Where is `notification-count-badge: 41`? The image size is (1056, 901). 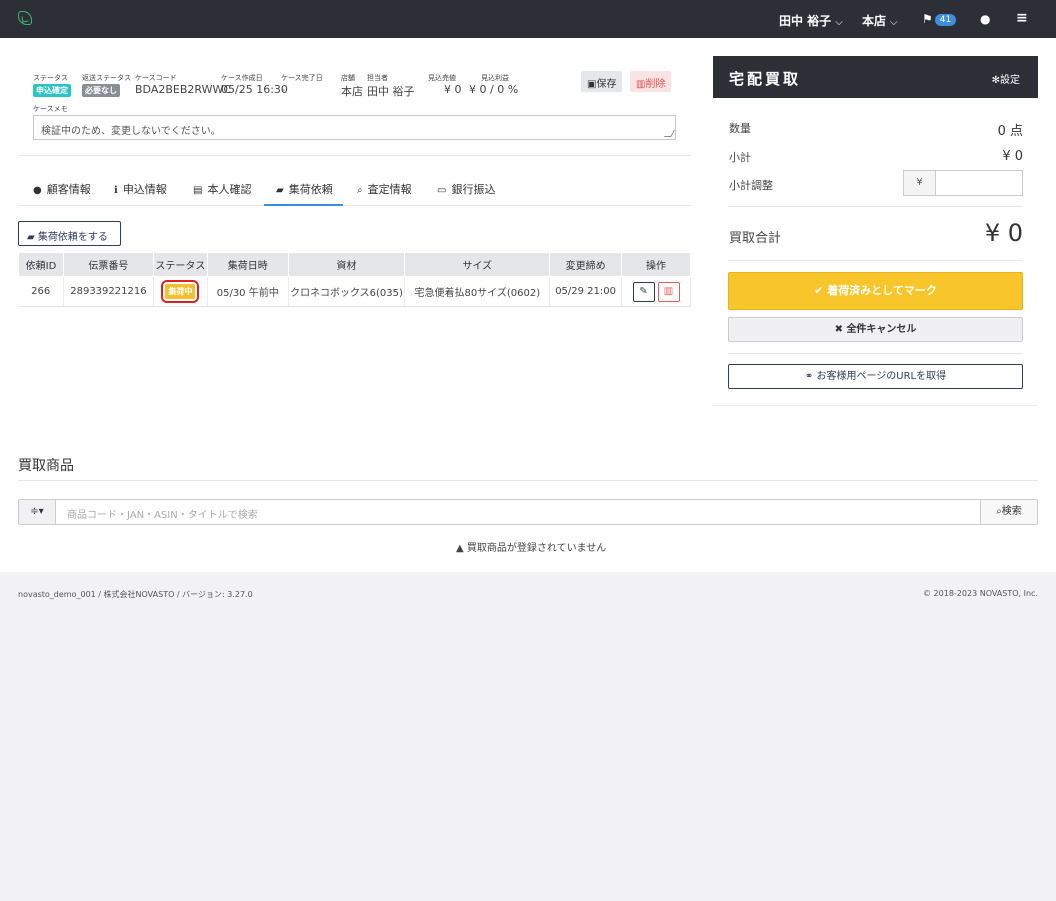
notification-count-badge: 41 is located at coordinates (945, 20).